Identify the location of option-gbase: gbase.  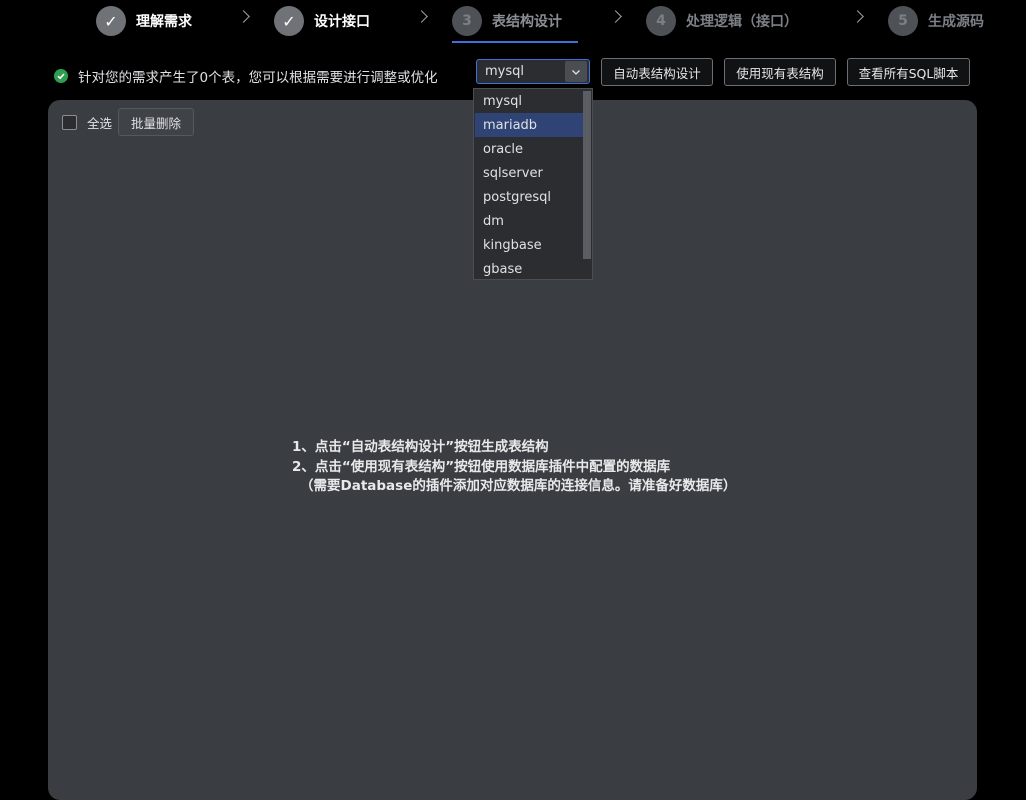
(533, 268).